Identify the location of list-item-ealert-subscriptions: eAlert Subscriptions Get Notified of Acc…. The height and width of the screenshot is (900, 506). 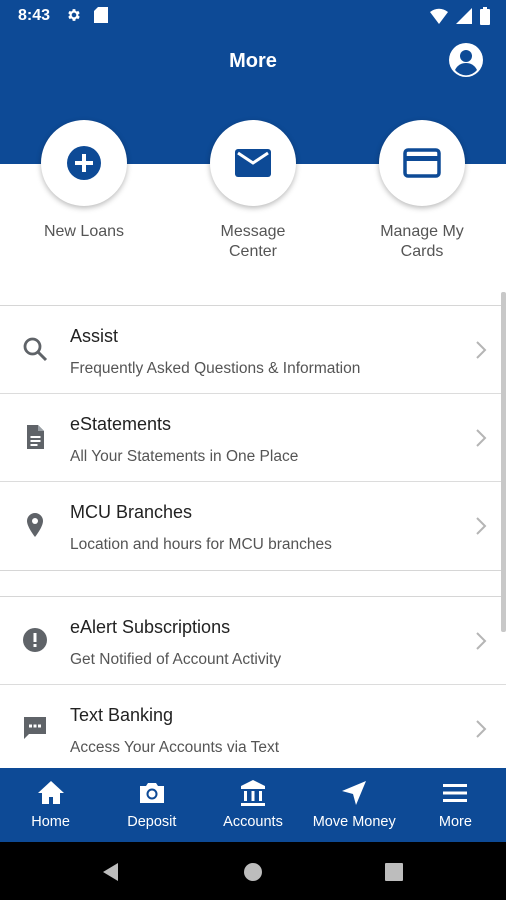
(253, 641).